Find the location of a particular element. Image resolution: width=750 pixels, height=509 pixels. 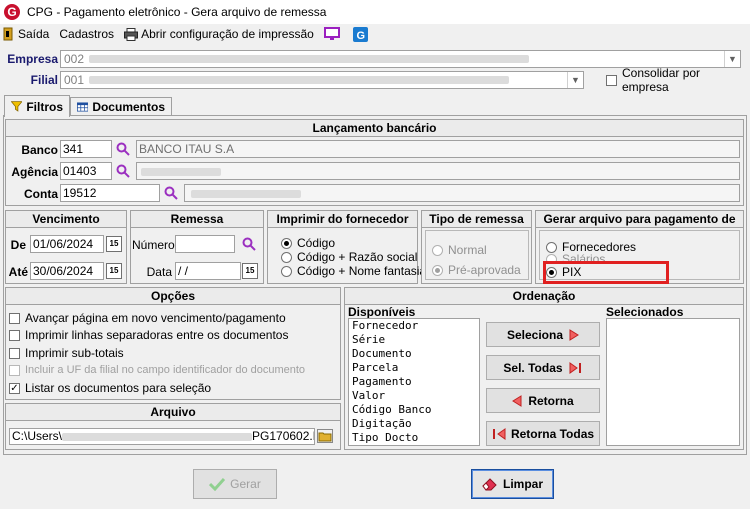

agencia-label: Agência is located at coordinates (34, 172).